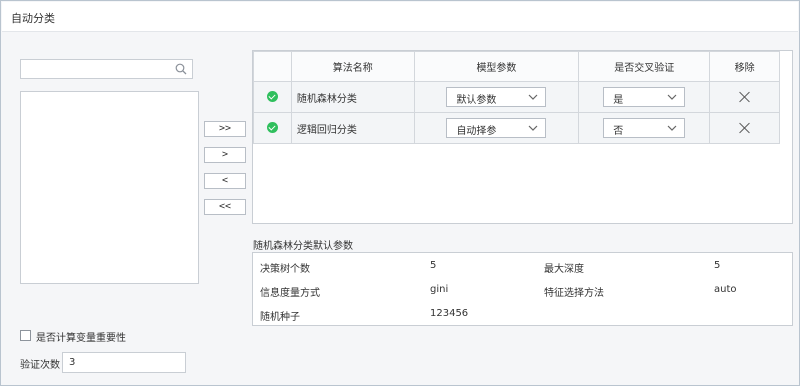 Image resolution: width=800 pixels, height=386 pixels. I want to click on remove-selected-button: <, so click(225, 181).